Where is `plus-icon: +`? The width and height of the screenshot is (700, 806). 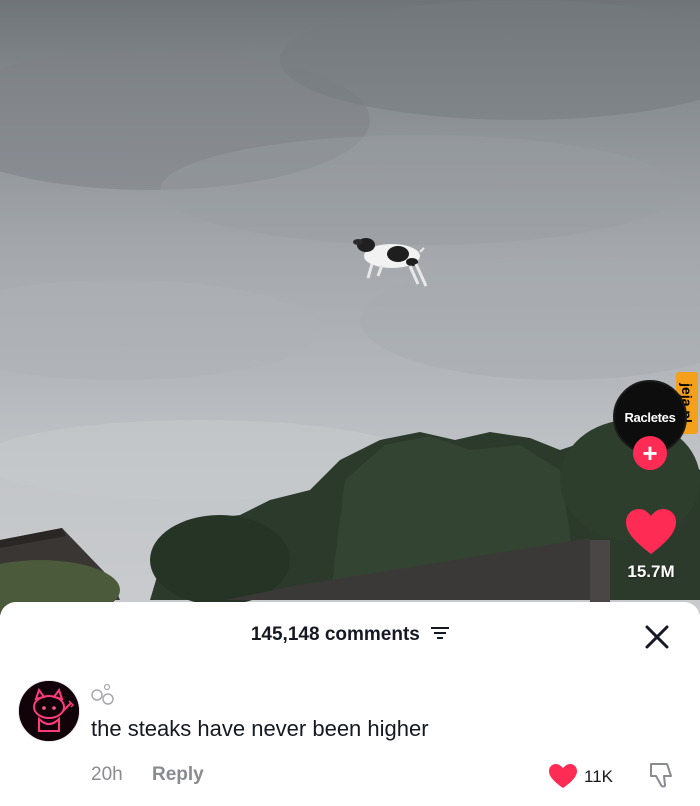
plus-icon: + is located at coordinates (650, 453).